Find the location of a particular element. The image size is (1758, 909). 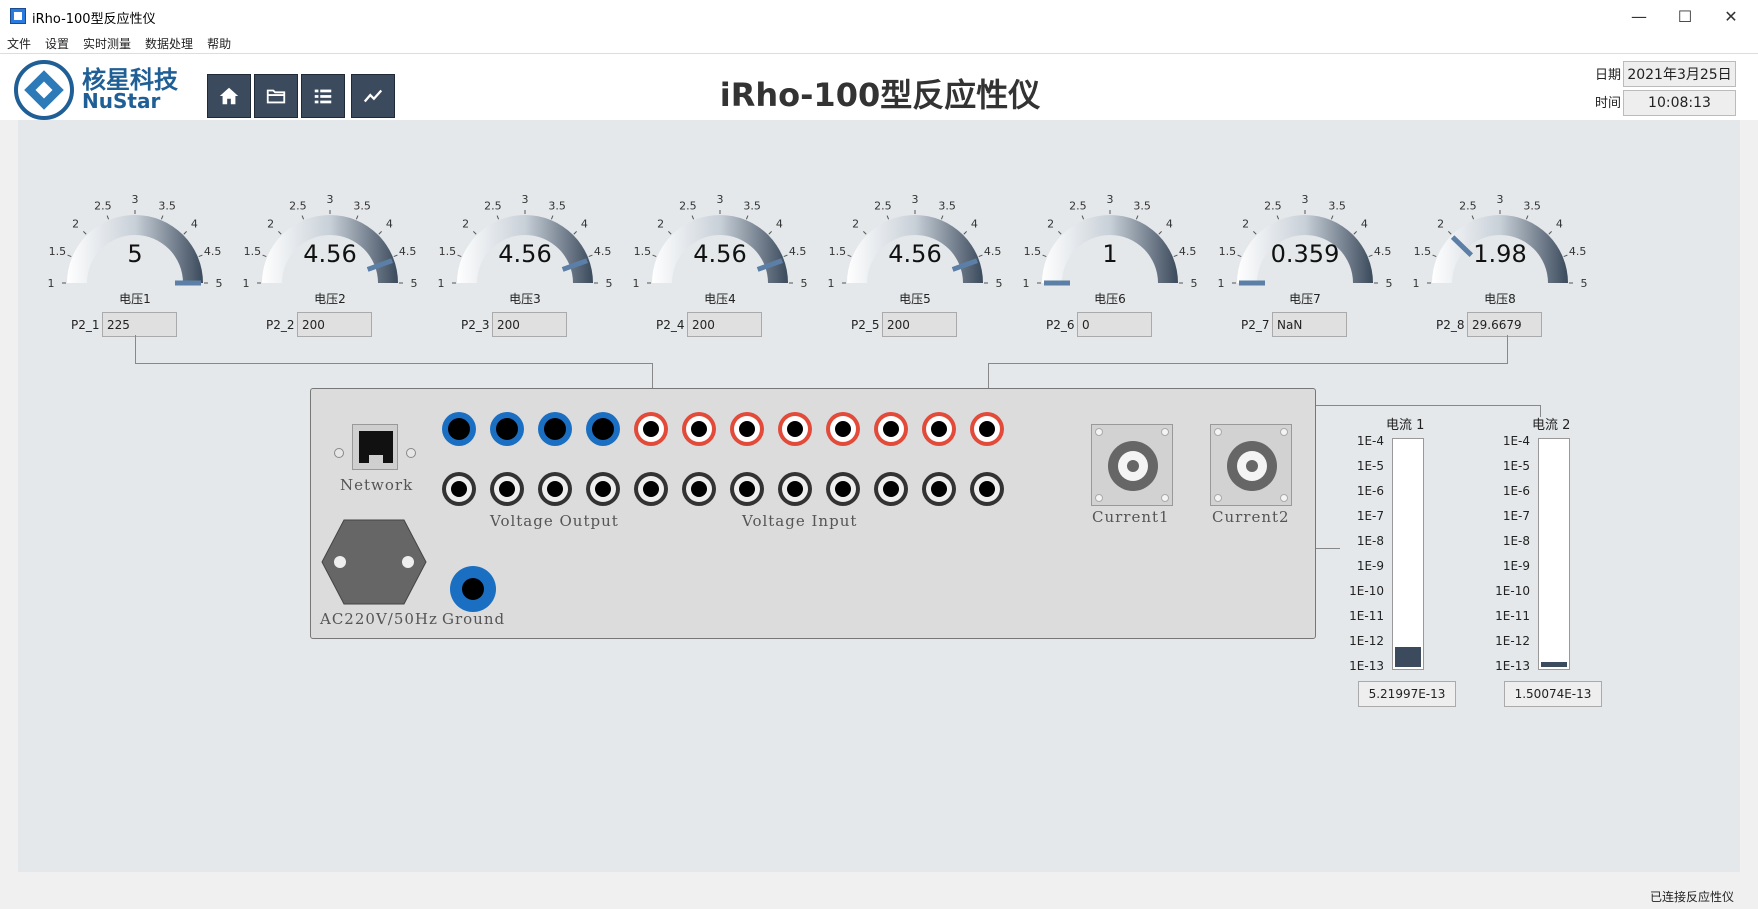

current-bar is located at coordinates (1554, 554).